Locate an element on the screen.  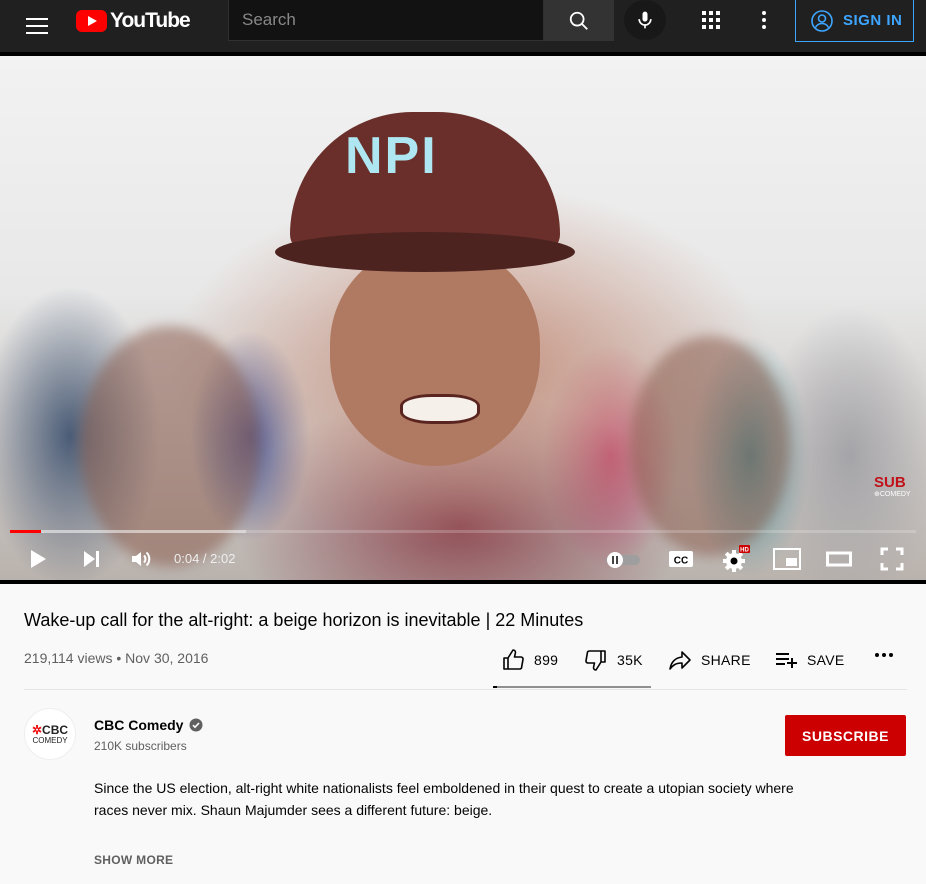
thumbs-down-icon is located at coordinates (595, 660).